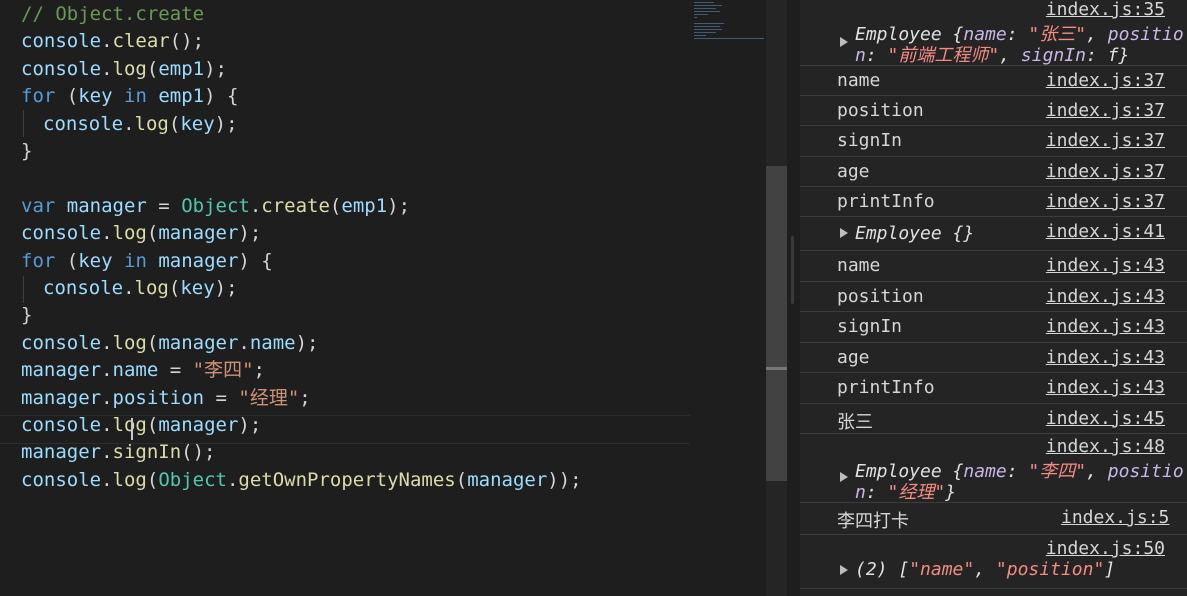 The width and height of the screenshot is (1187, 596). I want to click on code-line: console.clear();, so click(112, 41).